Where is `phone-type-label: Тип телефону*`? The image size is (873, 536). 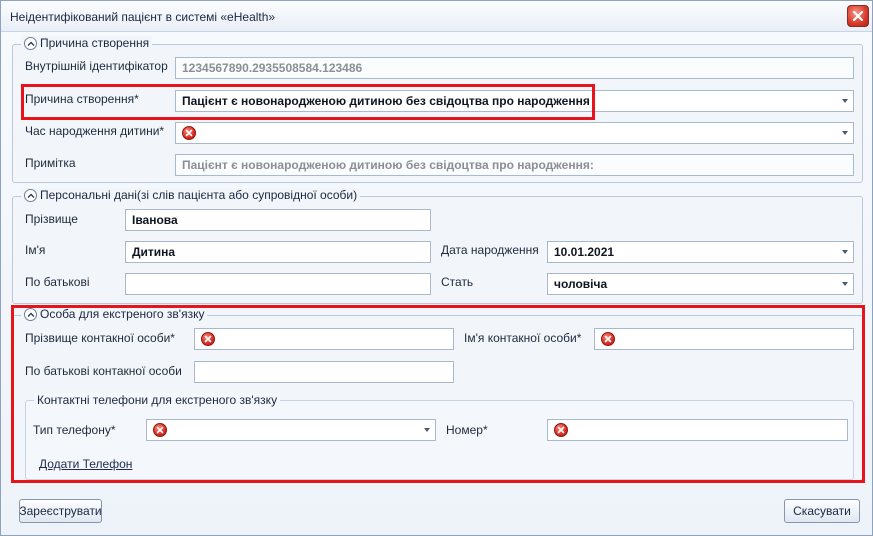
phone-type-label: Тип телефону* is located at coordinates (74, 430).